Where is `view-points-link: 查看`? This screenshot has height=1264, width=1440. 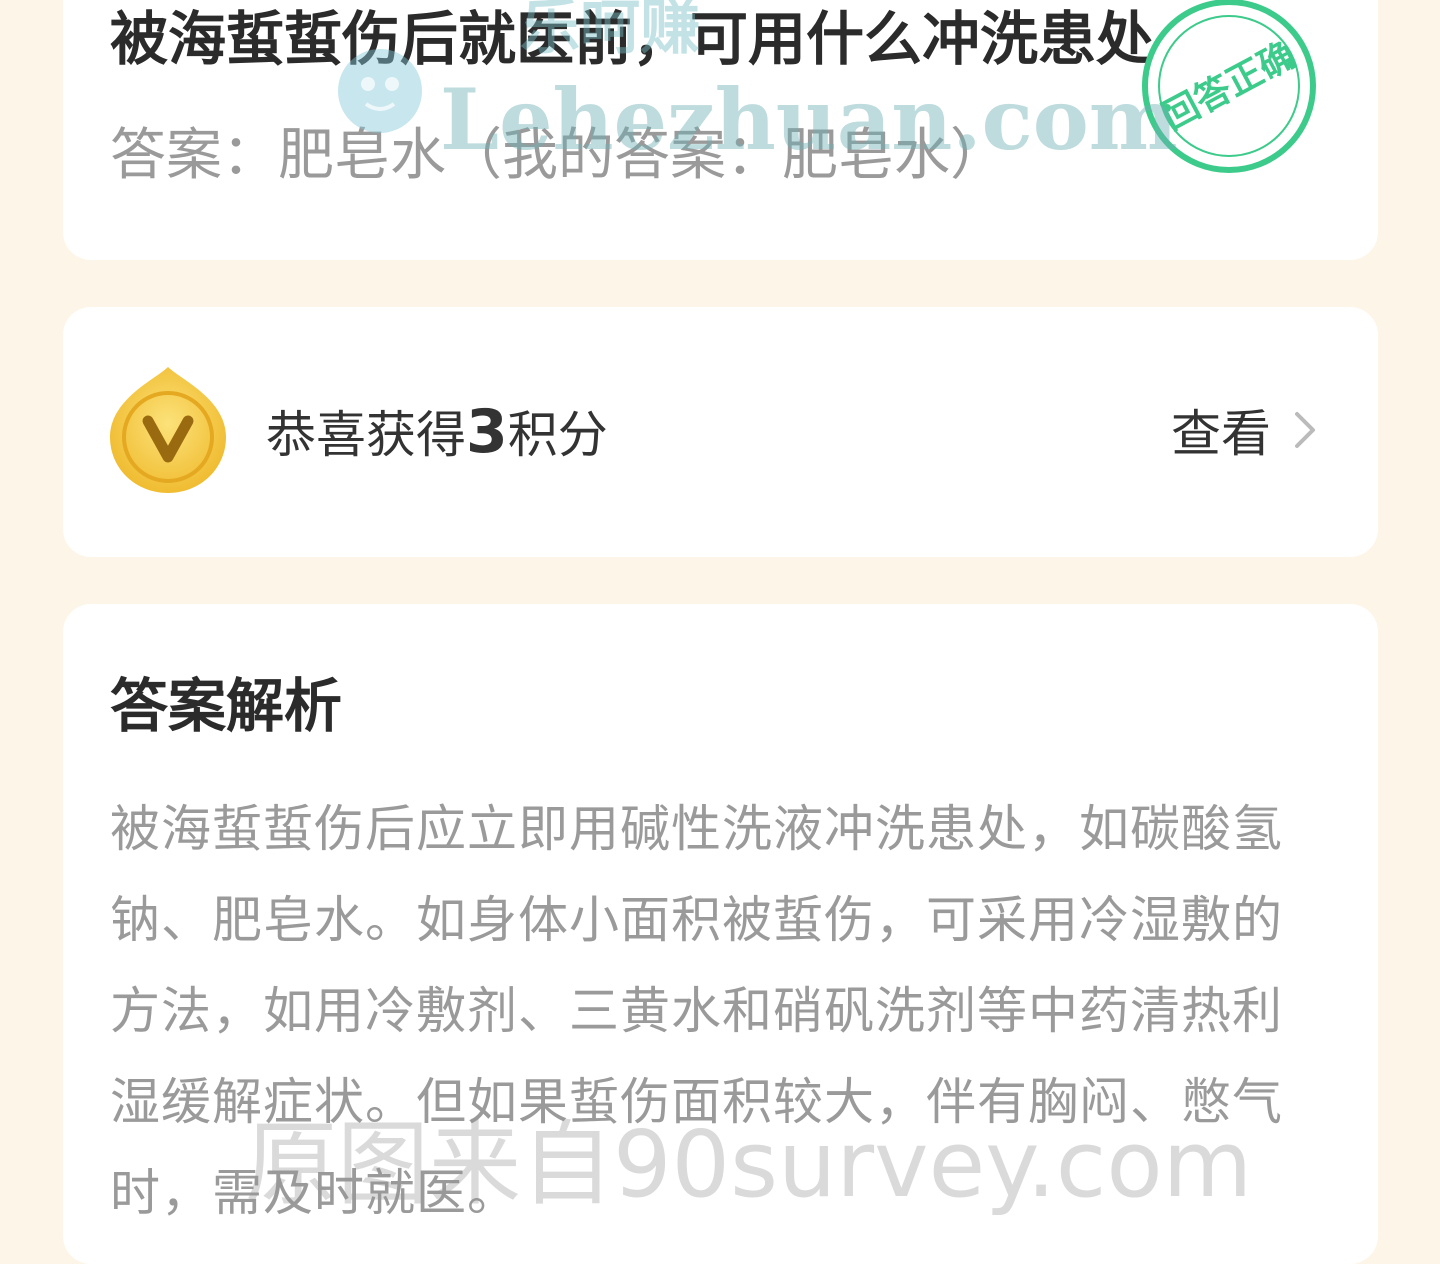 view-points-link: 查看 is located at coordinates (1244, 430).